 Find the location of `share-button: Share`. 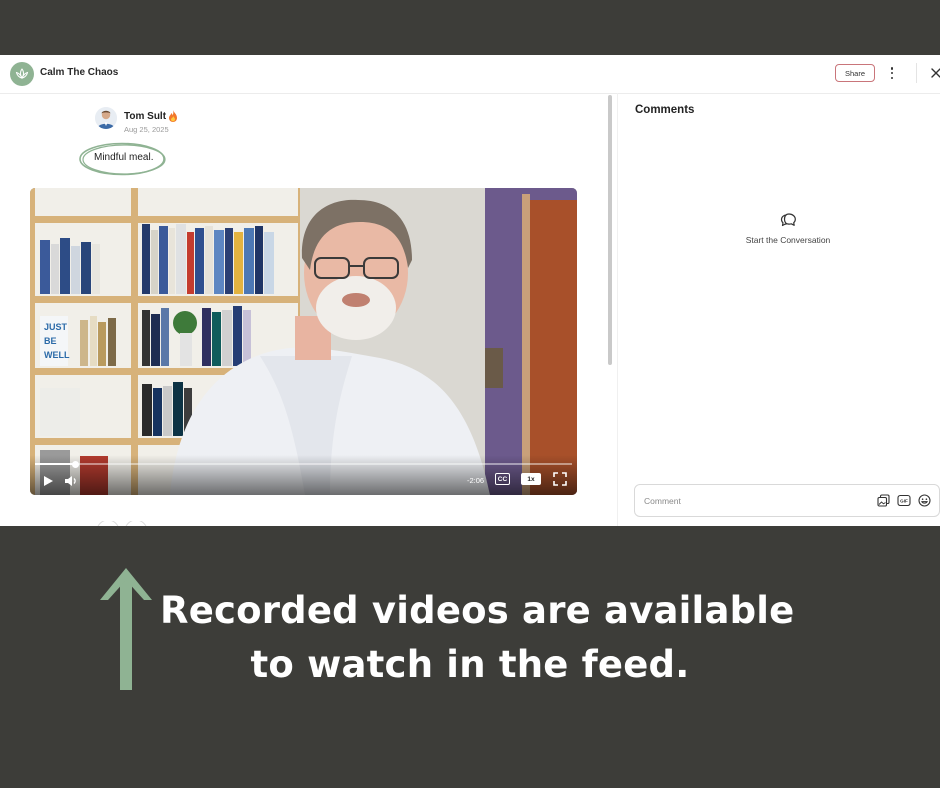

share-button: Share is located at coordinates (855, 73).